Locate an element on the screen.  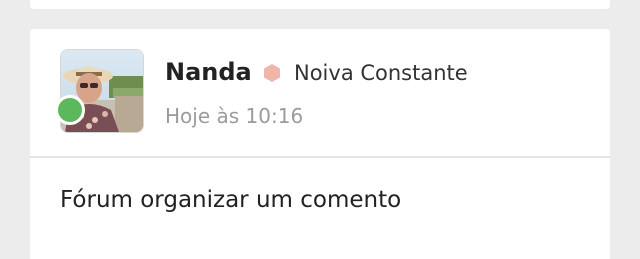
post-body-text: Fórum organizar um comento is located at coordinates (231, 200).